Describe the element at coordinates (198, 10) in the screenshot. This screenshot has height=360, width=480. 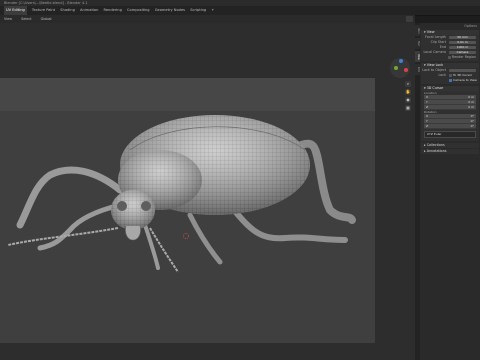
I see `workspace-tab-scripting: Scripting` at that location.